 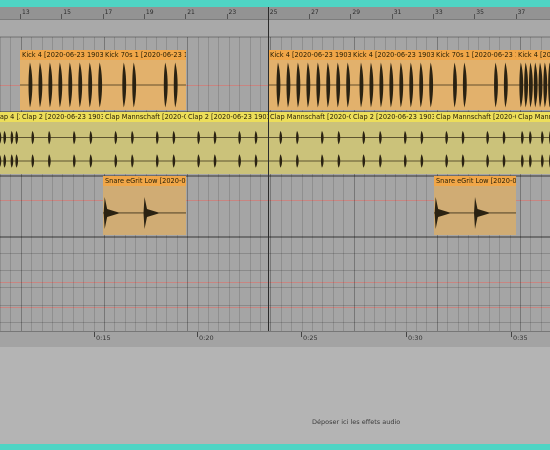 I want to click on time-tick, so click(x=301, y=334).